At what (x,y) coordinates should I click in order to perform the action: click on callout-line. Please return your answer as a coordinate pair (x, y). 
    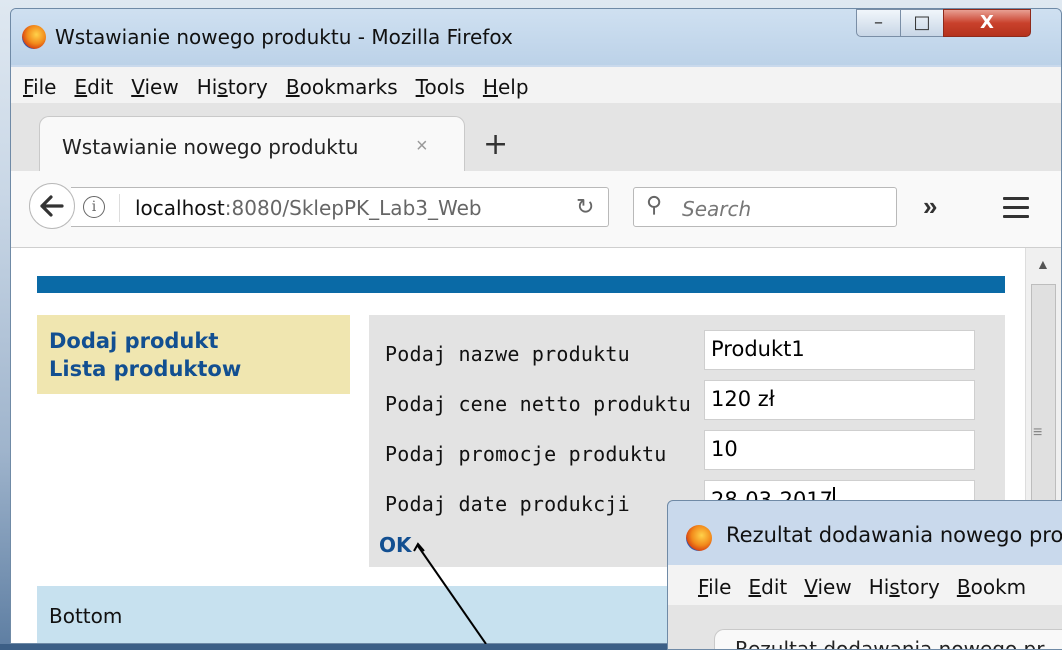
    Looking at the image, I should click on (452, 594).